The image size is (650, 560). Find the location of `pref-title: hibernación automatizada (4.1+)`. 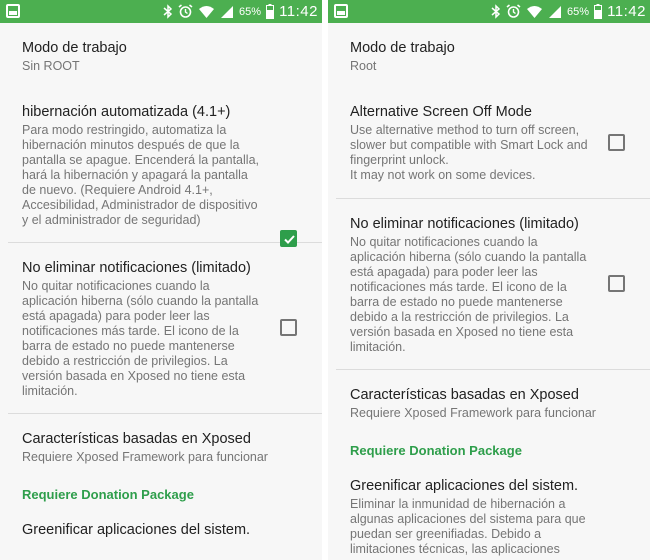

pref-title: hibernación automatizada (4.1+) is located at coordinates (126, 112).